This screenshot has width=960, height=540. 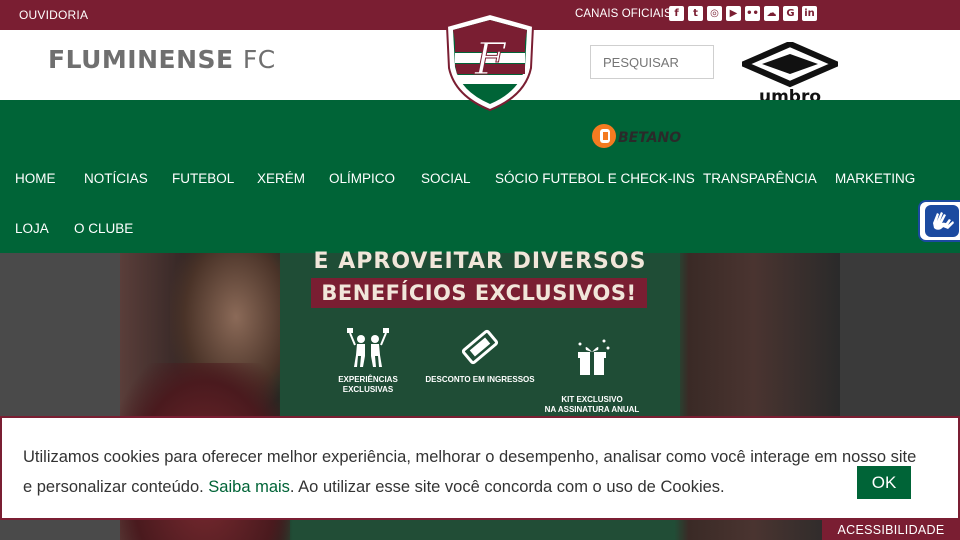 What do you see at coordinates (733, 13) in the screenshot?
I see `youtube-icon: ▶` at bounding box center [733, 13].